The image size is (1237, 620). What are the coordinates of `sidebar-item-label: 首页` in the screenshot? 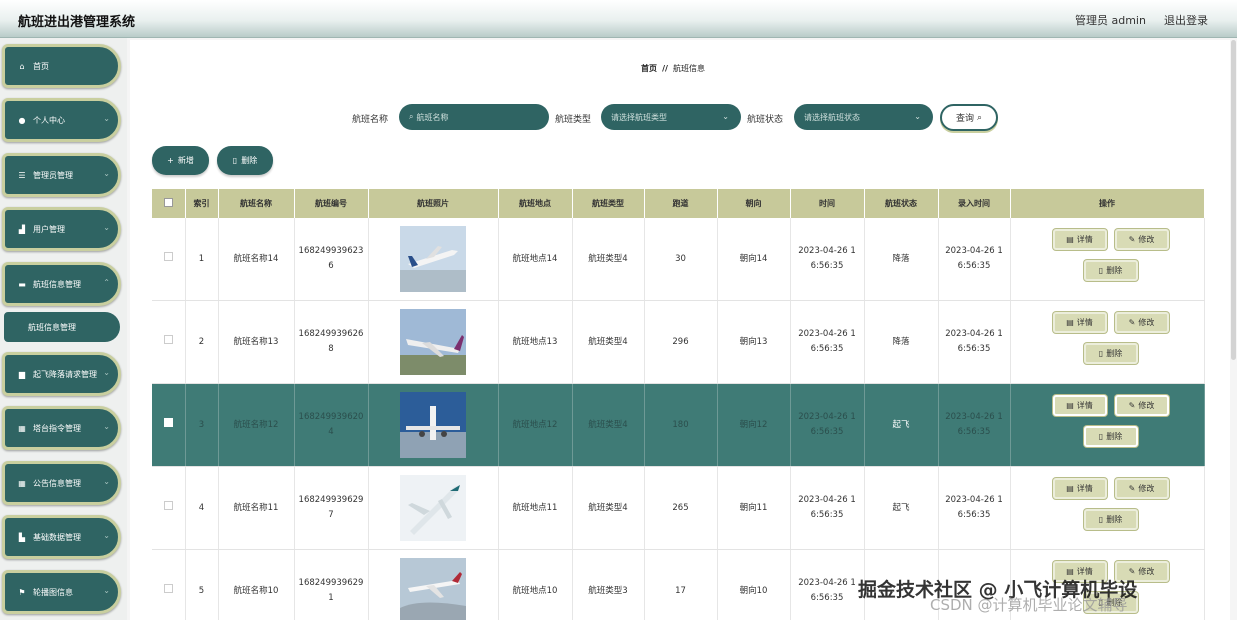 It's located at (41, 66).